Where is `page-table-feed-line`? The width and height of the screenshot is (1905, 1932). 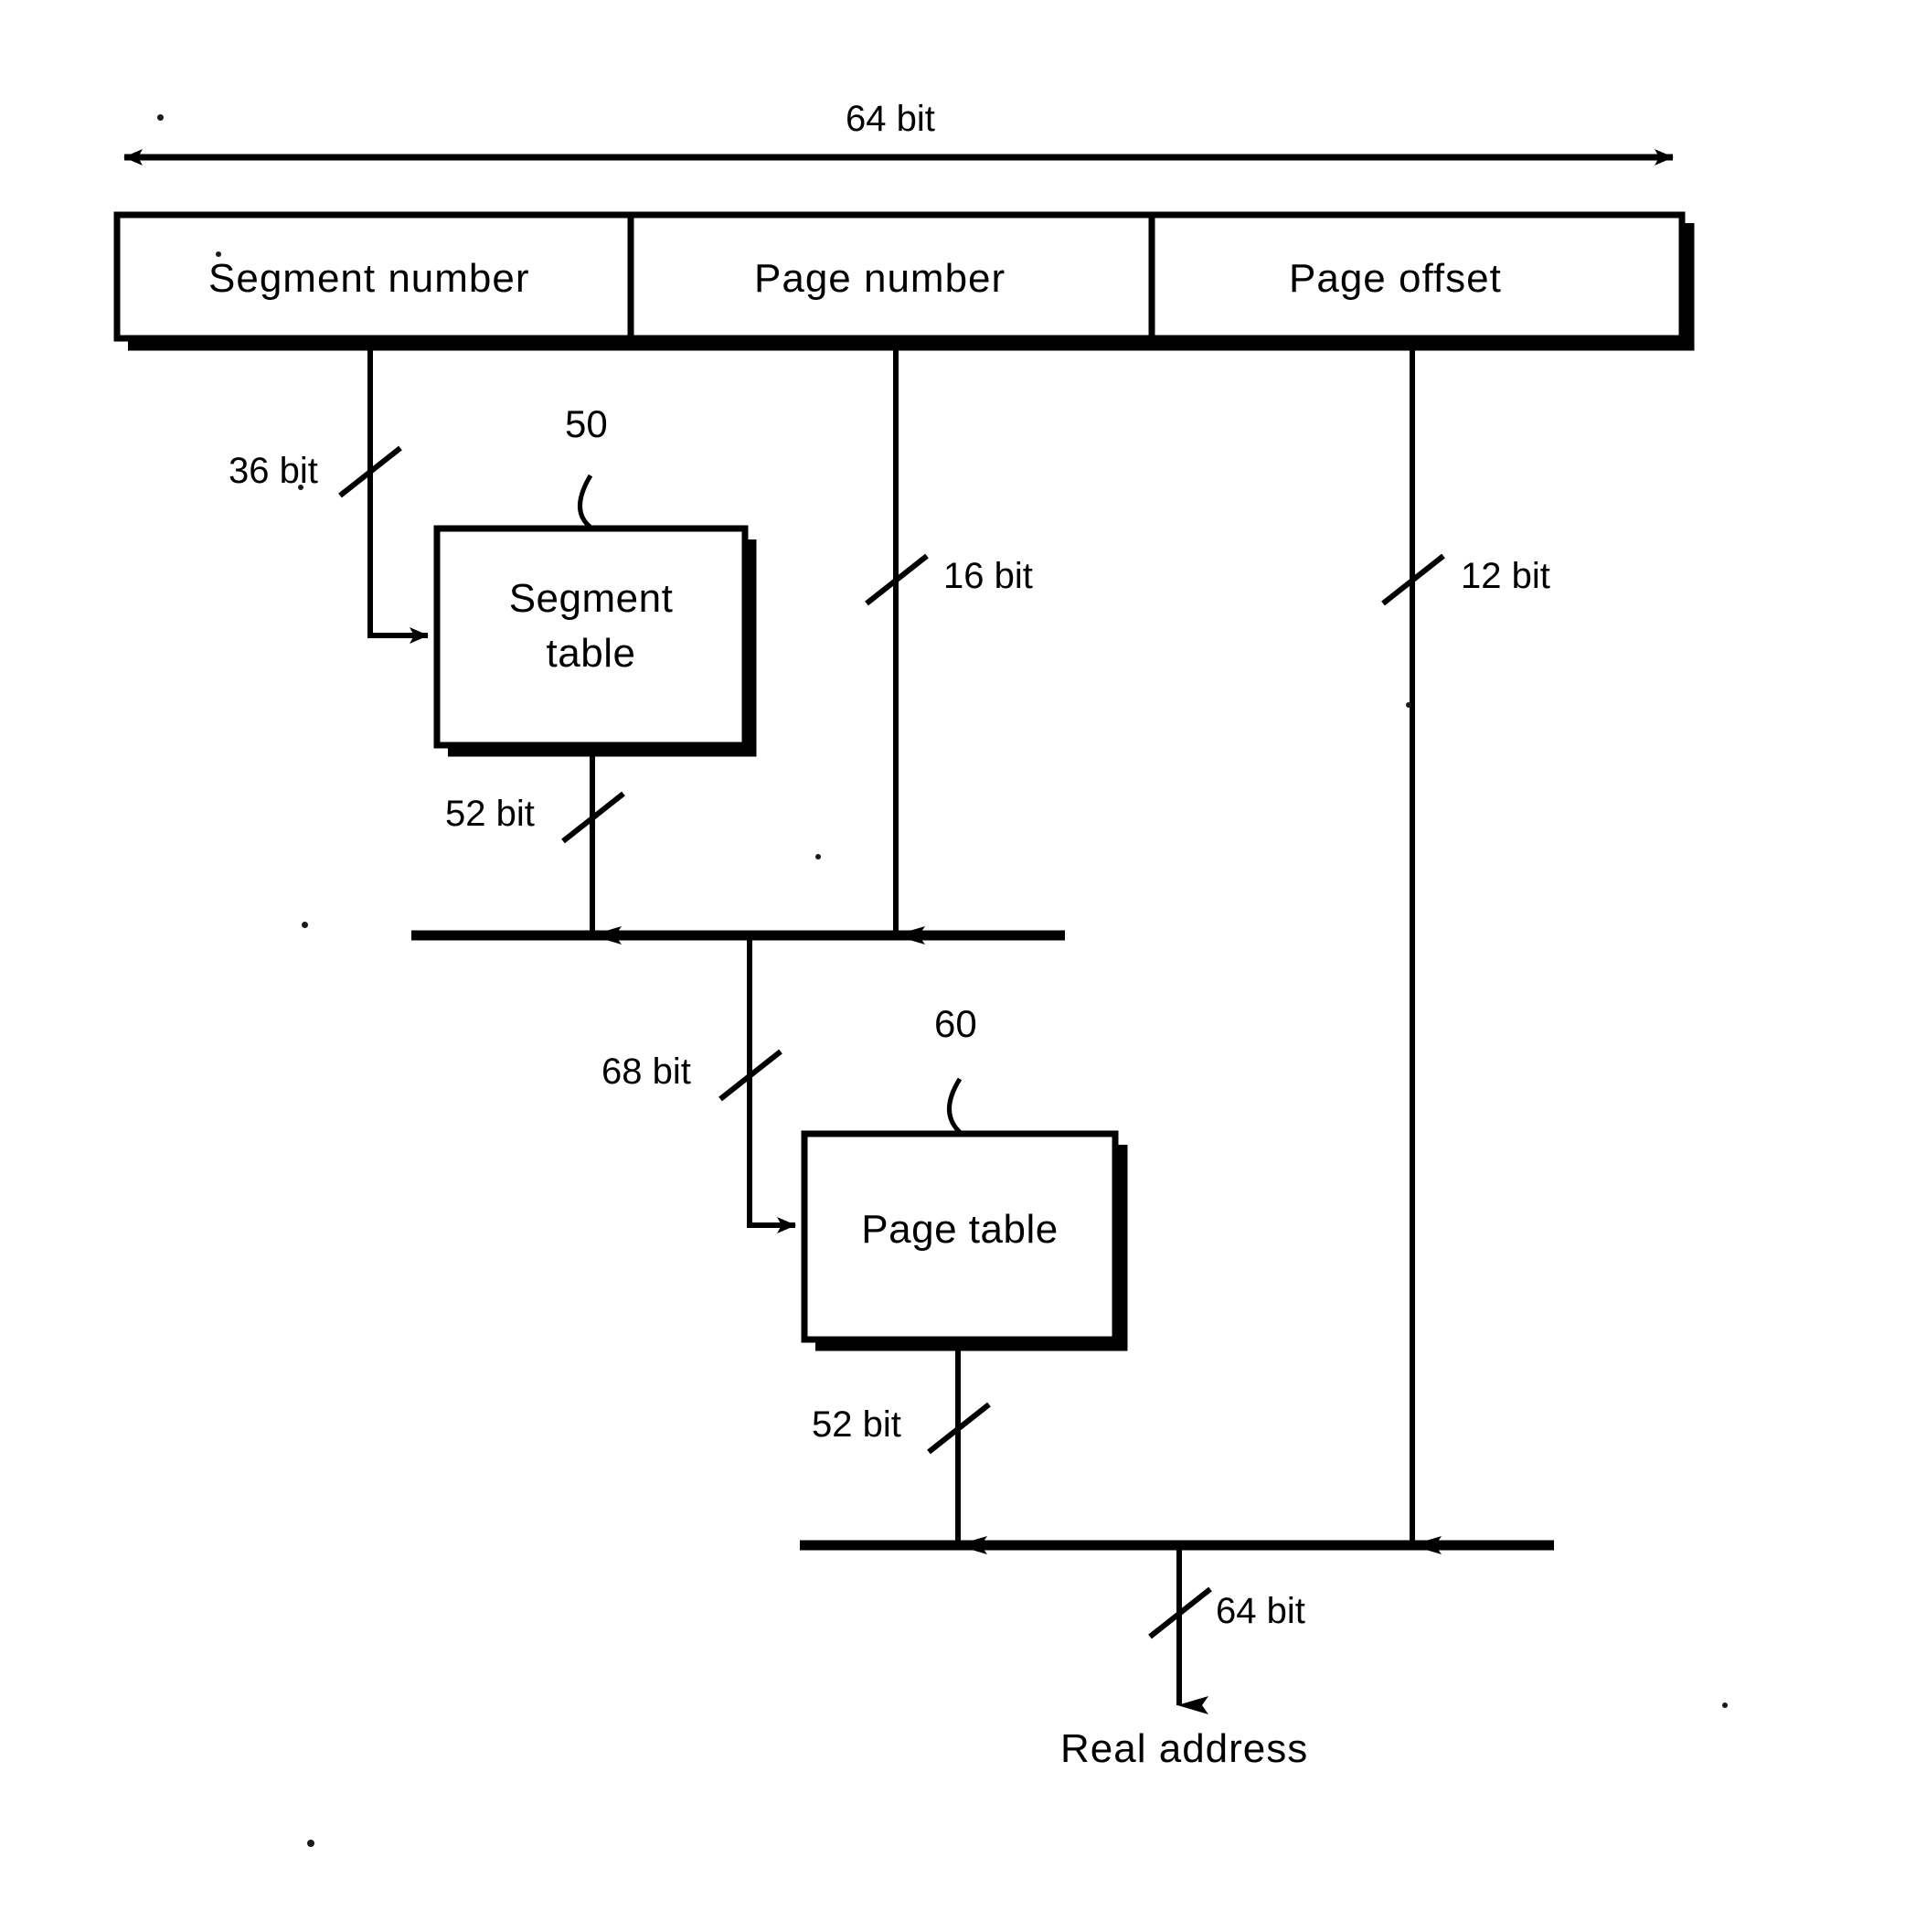
page-table-feed-line is located at coordinates (757, 1084).